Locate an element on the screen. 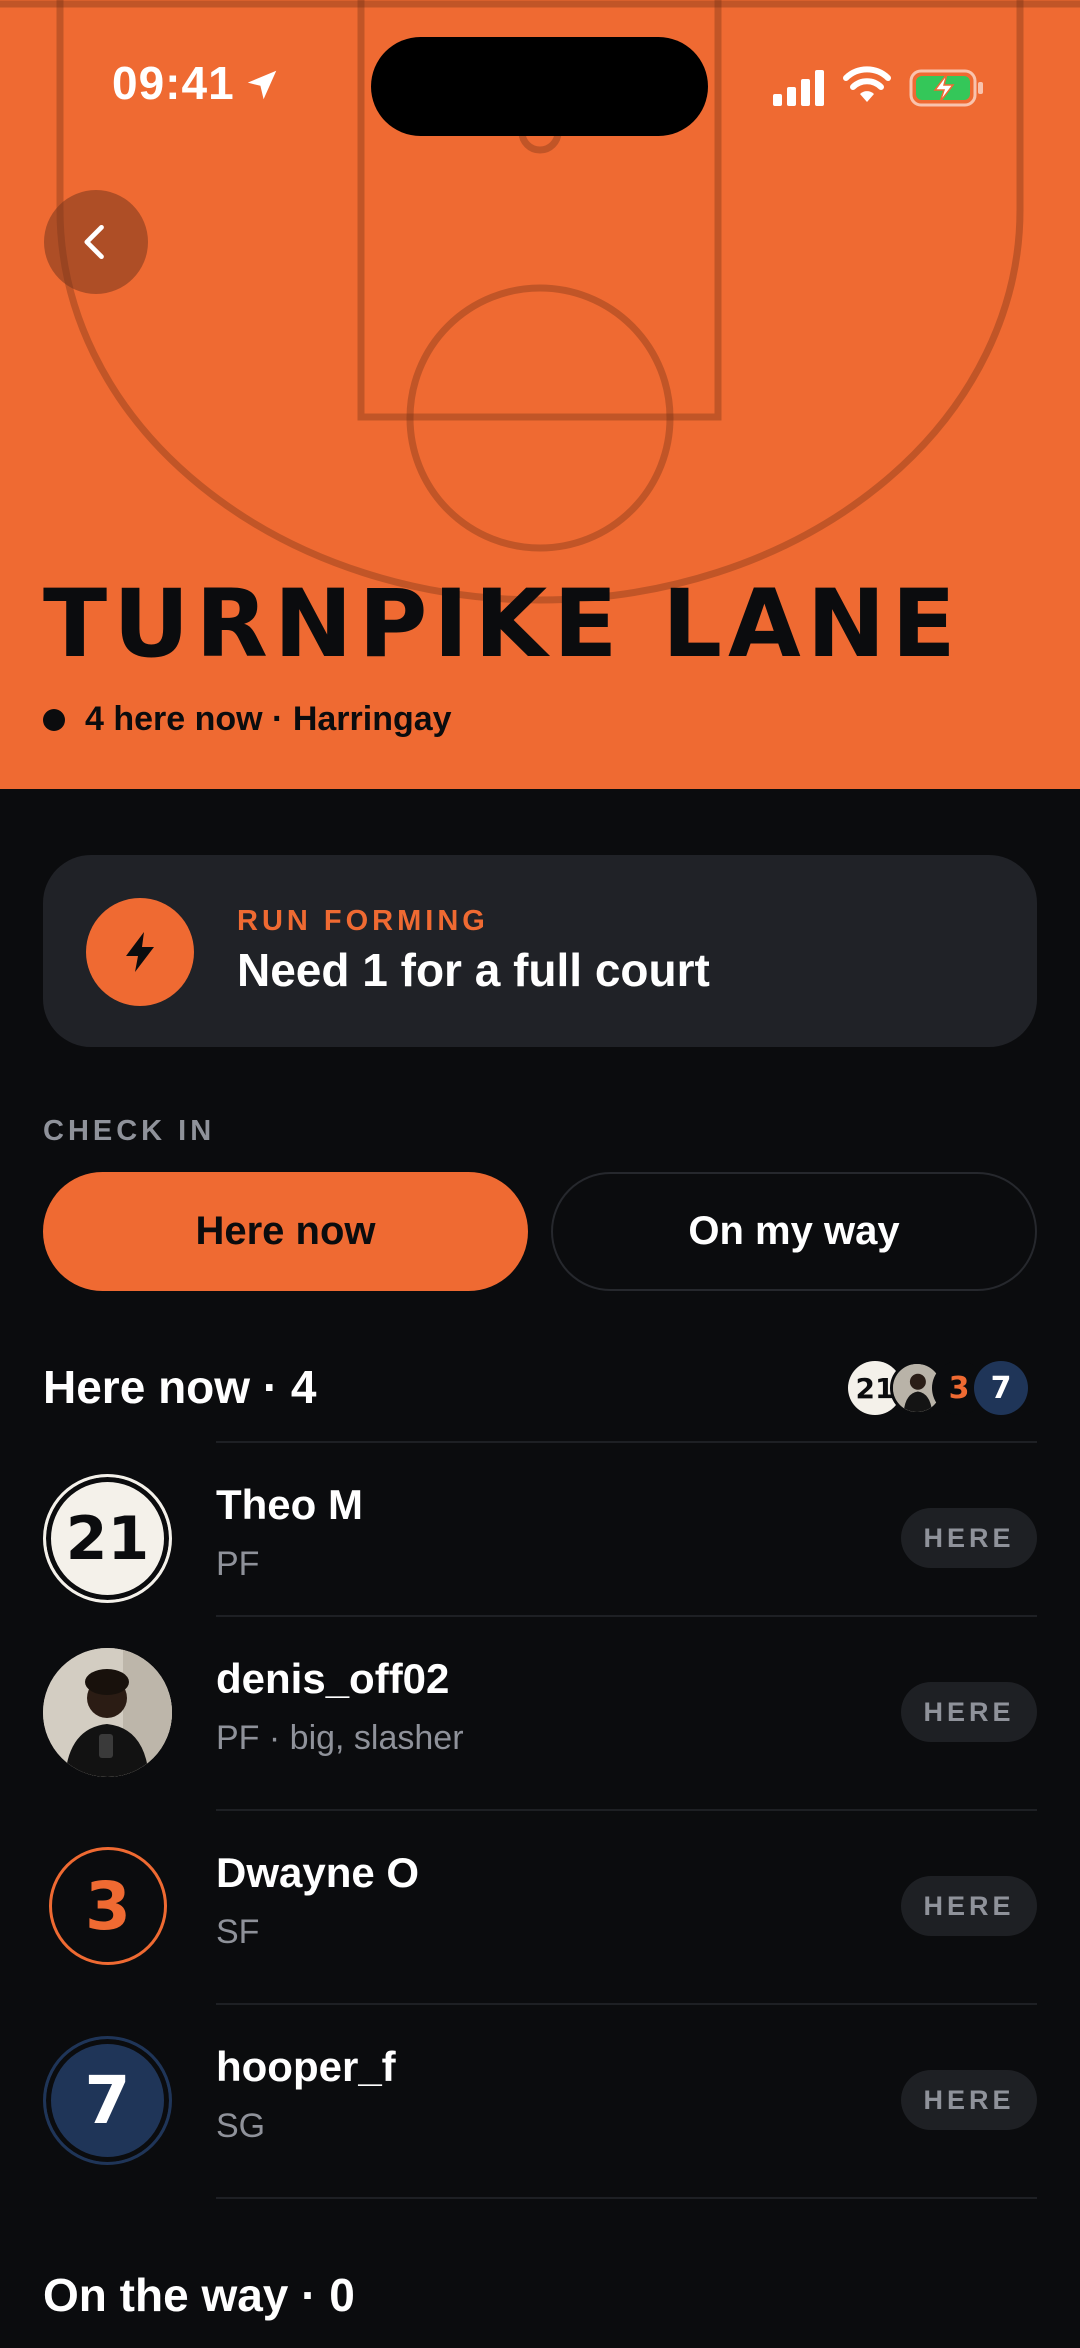  here-now-title: Here now · 4 is located at coordinates (180, 1387).